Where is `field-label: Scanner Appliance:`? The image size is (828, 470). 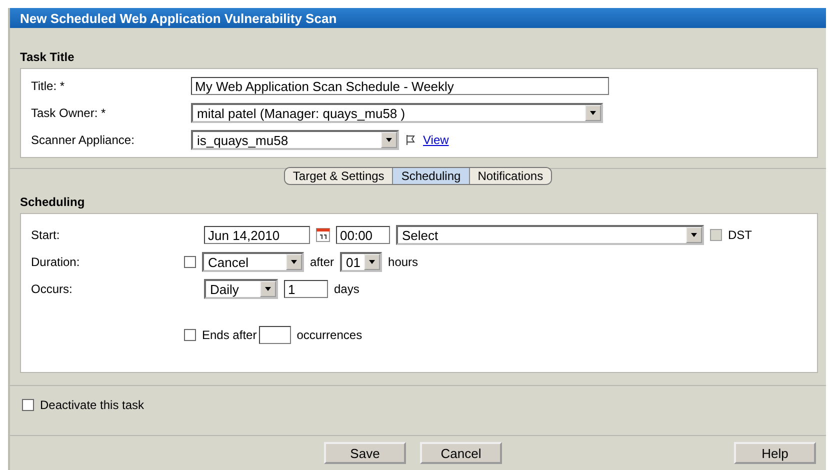 field-label: Scanner Appliance: is located at coordinates (83, 140).